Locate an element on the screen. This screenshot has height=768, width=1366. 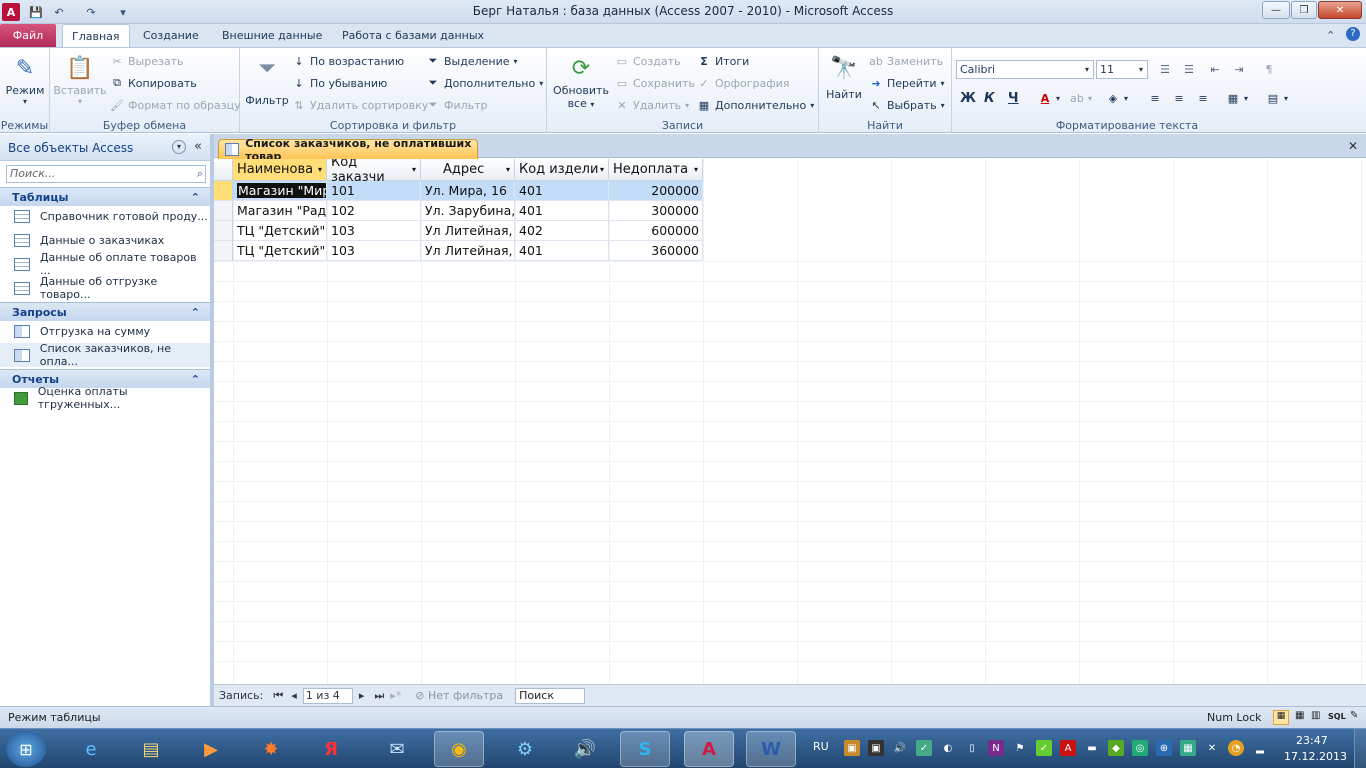
nav-item-query: Отгрузка на сумму is located at coordinates (105, 331).